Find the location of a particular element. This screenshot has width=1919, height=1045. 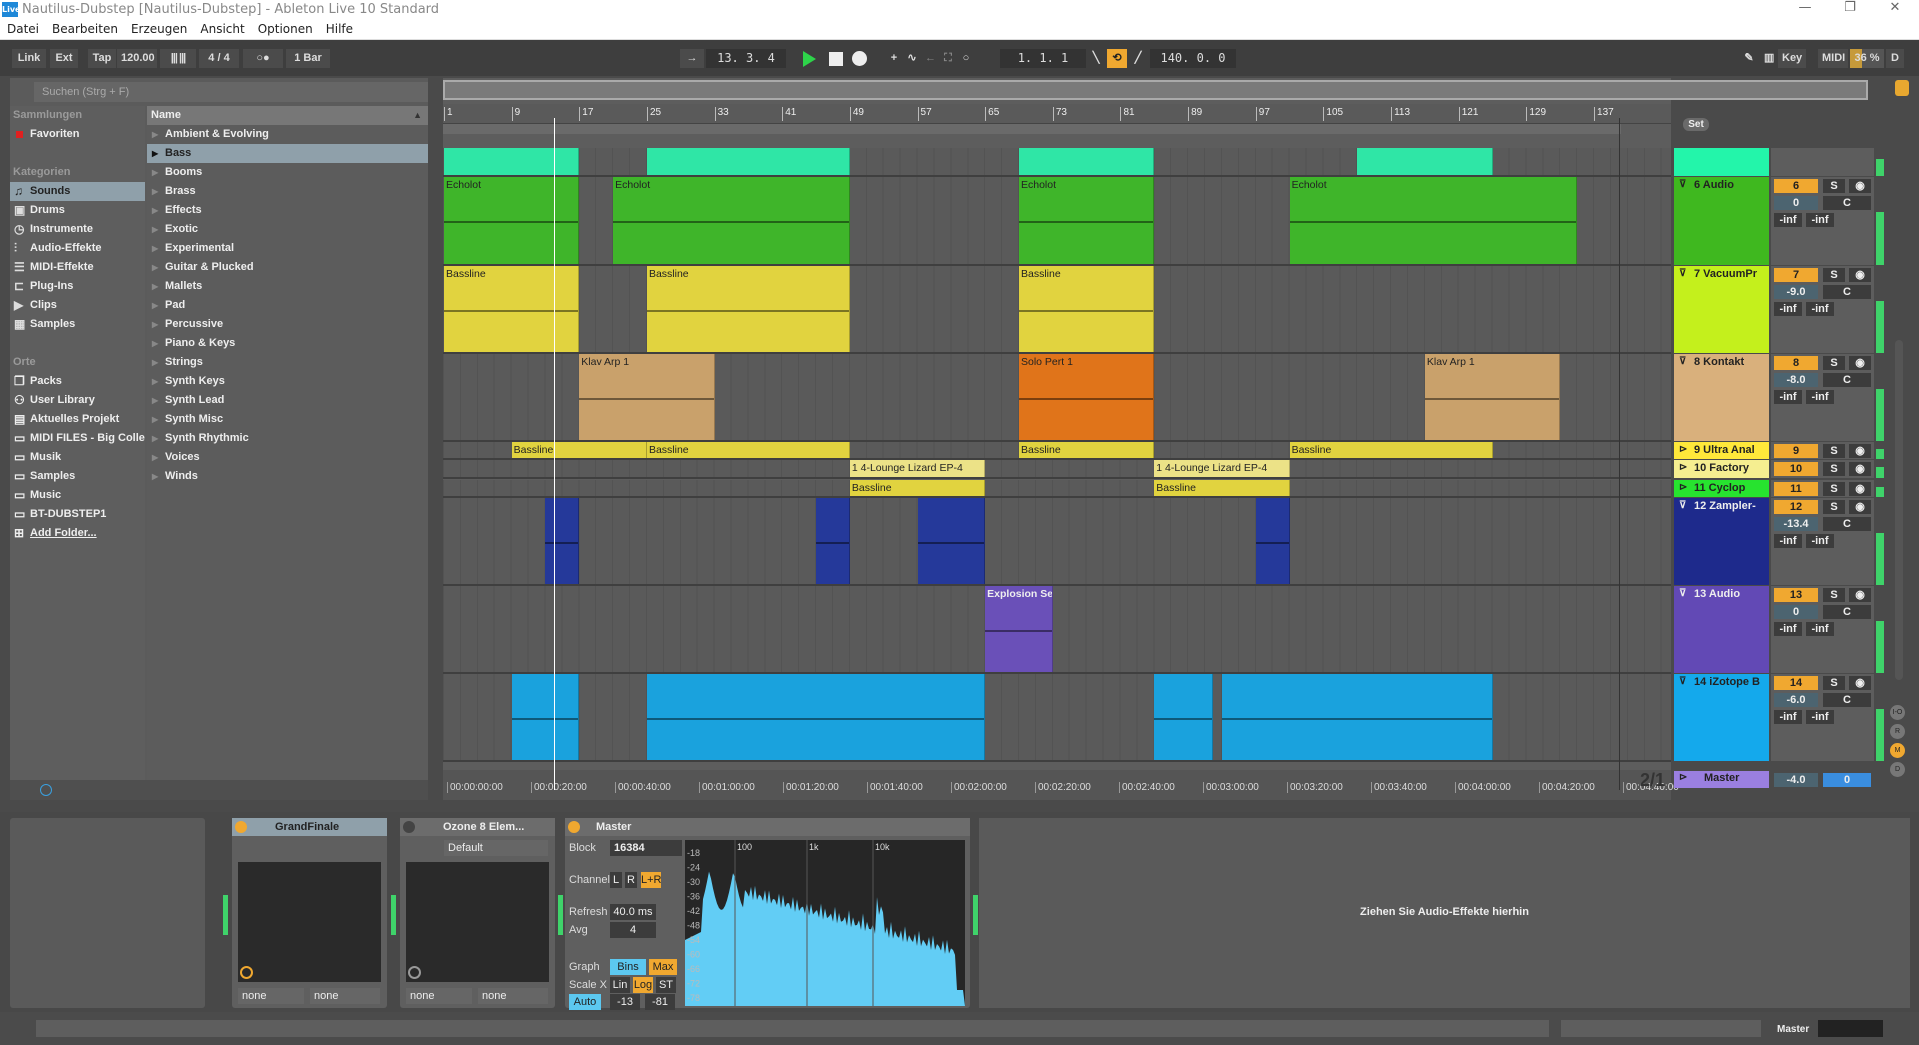

sidebar-place-midi-files-big-collec: ▭ MIDI FILES - Big Collec is located at coordinates (77, 438).